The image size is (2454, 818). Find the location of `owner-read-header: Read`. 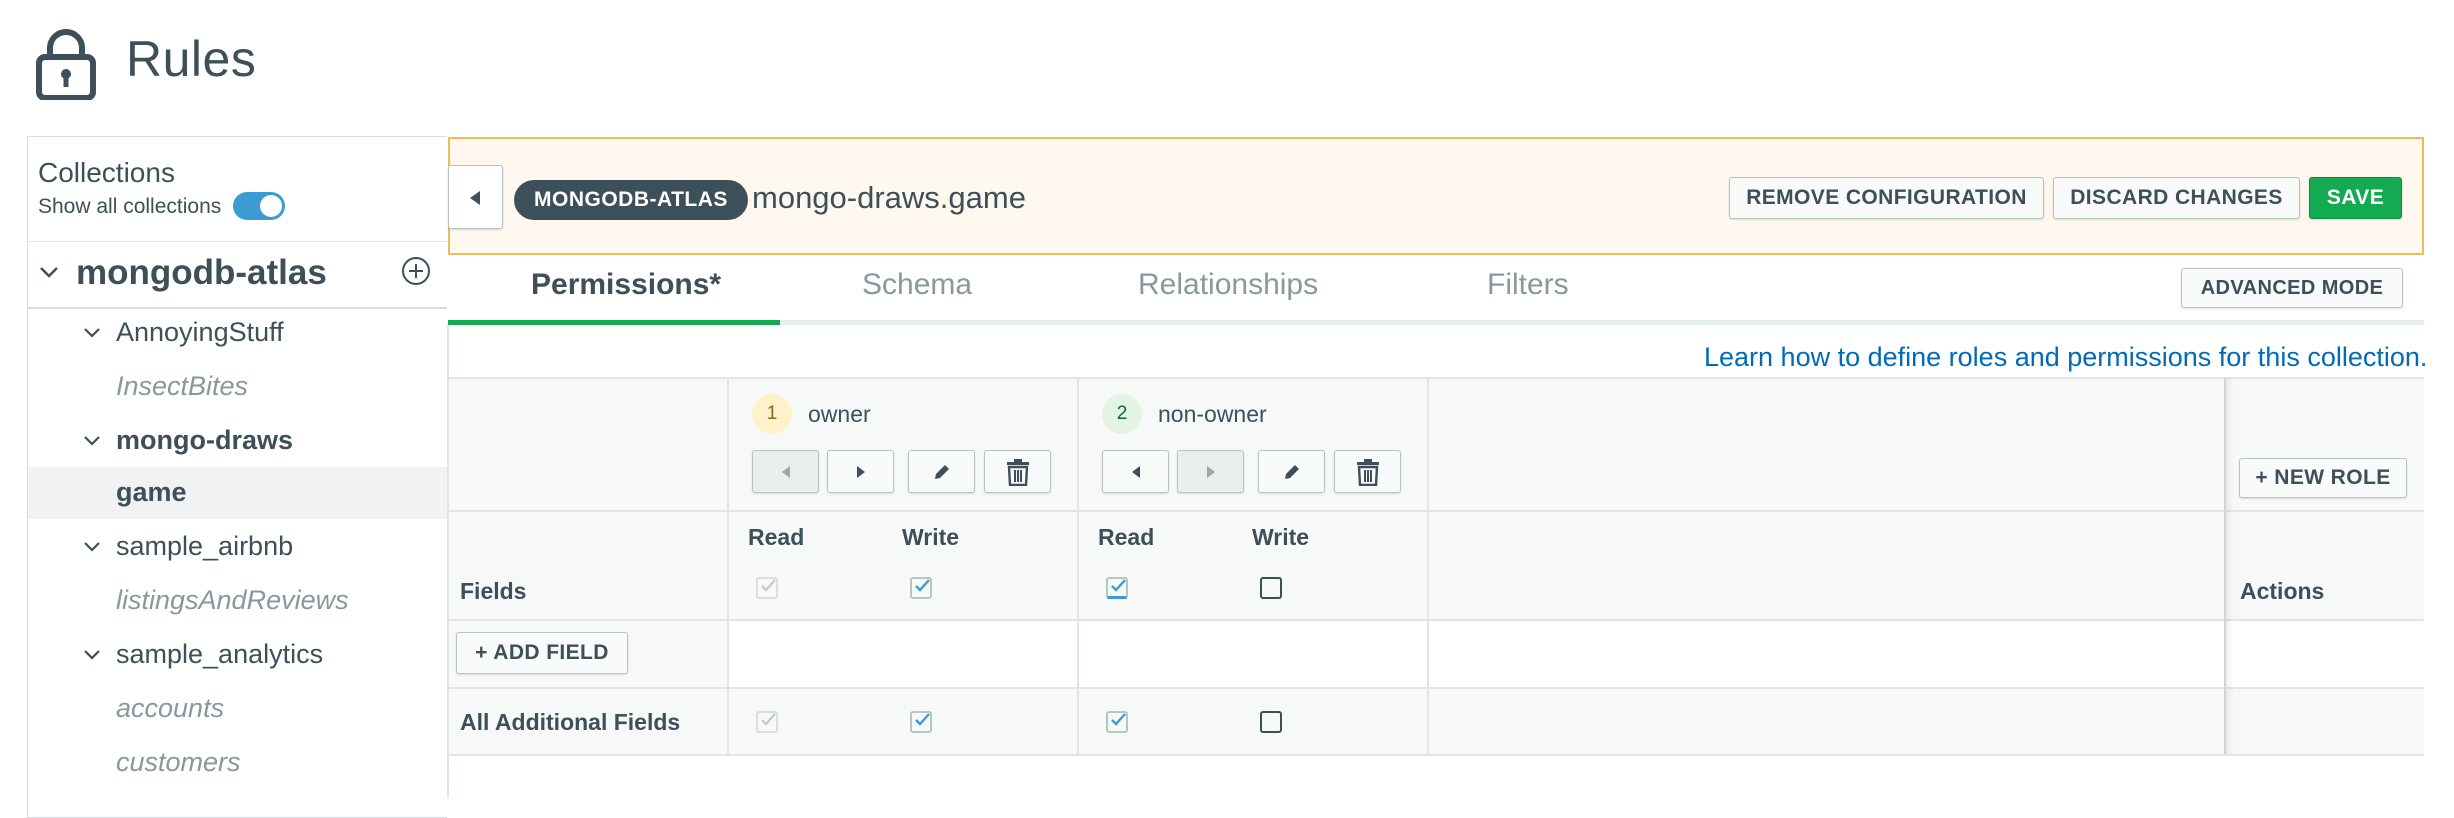

owner-read-header: Read is located at coordinates (776, 537).